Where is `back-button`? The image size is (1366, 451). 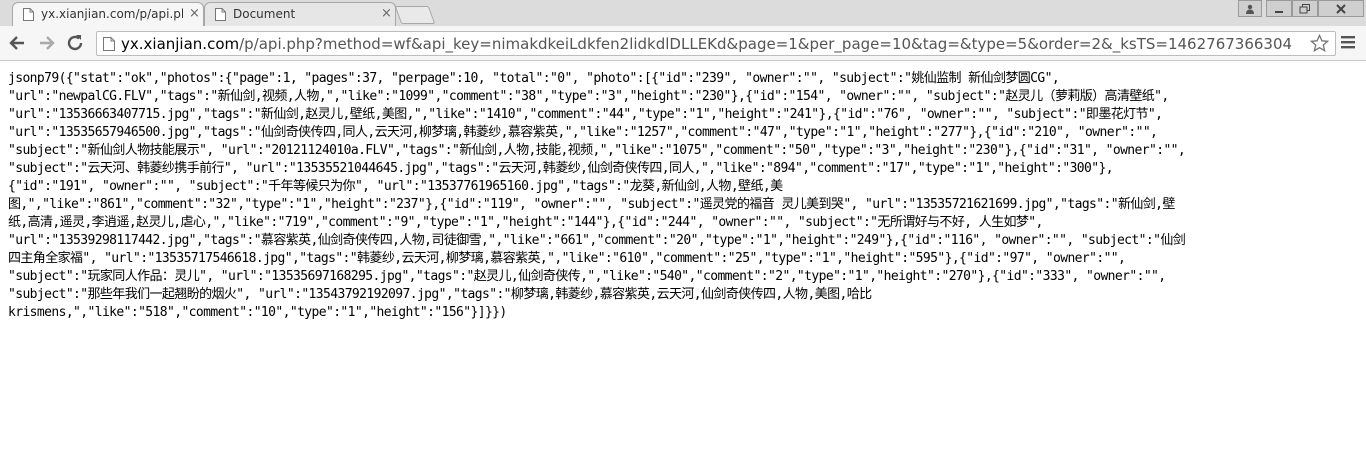 back-button is located at coordinates (17, 43).